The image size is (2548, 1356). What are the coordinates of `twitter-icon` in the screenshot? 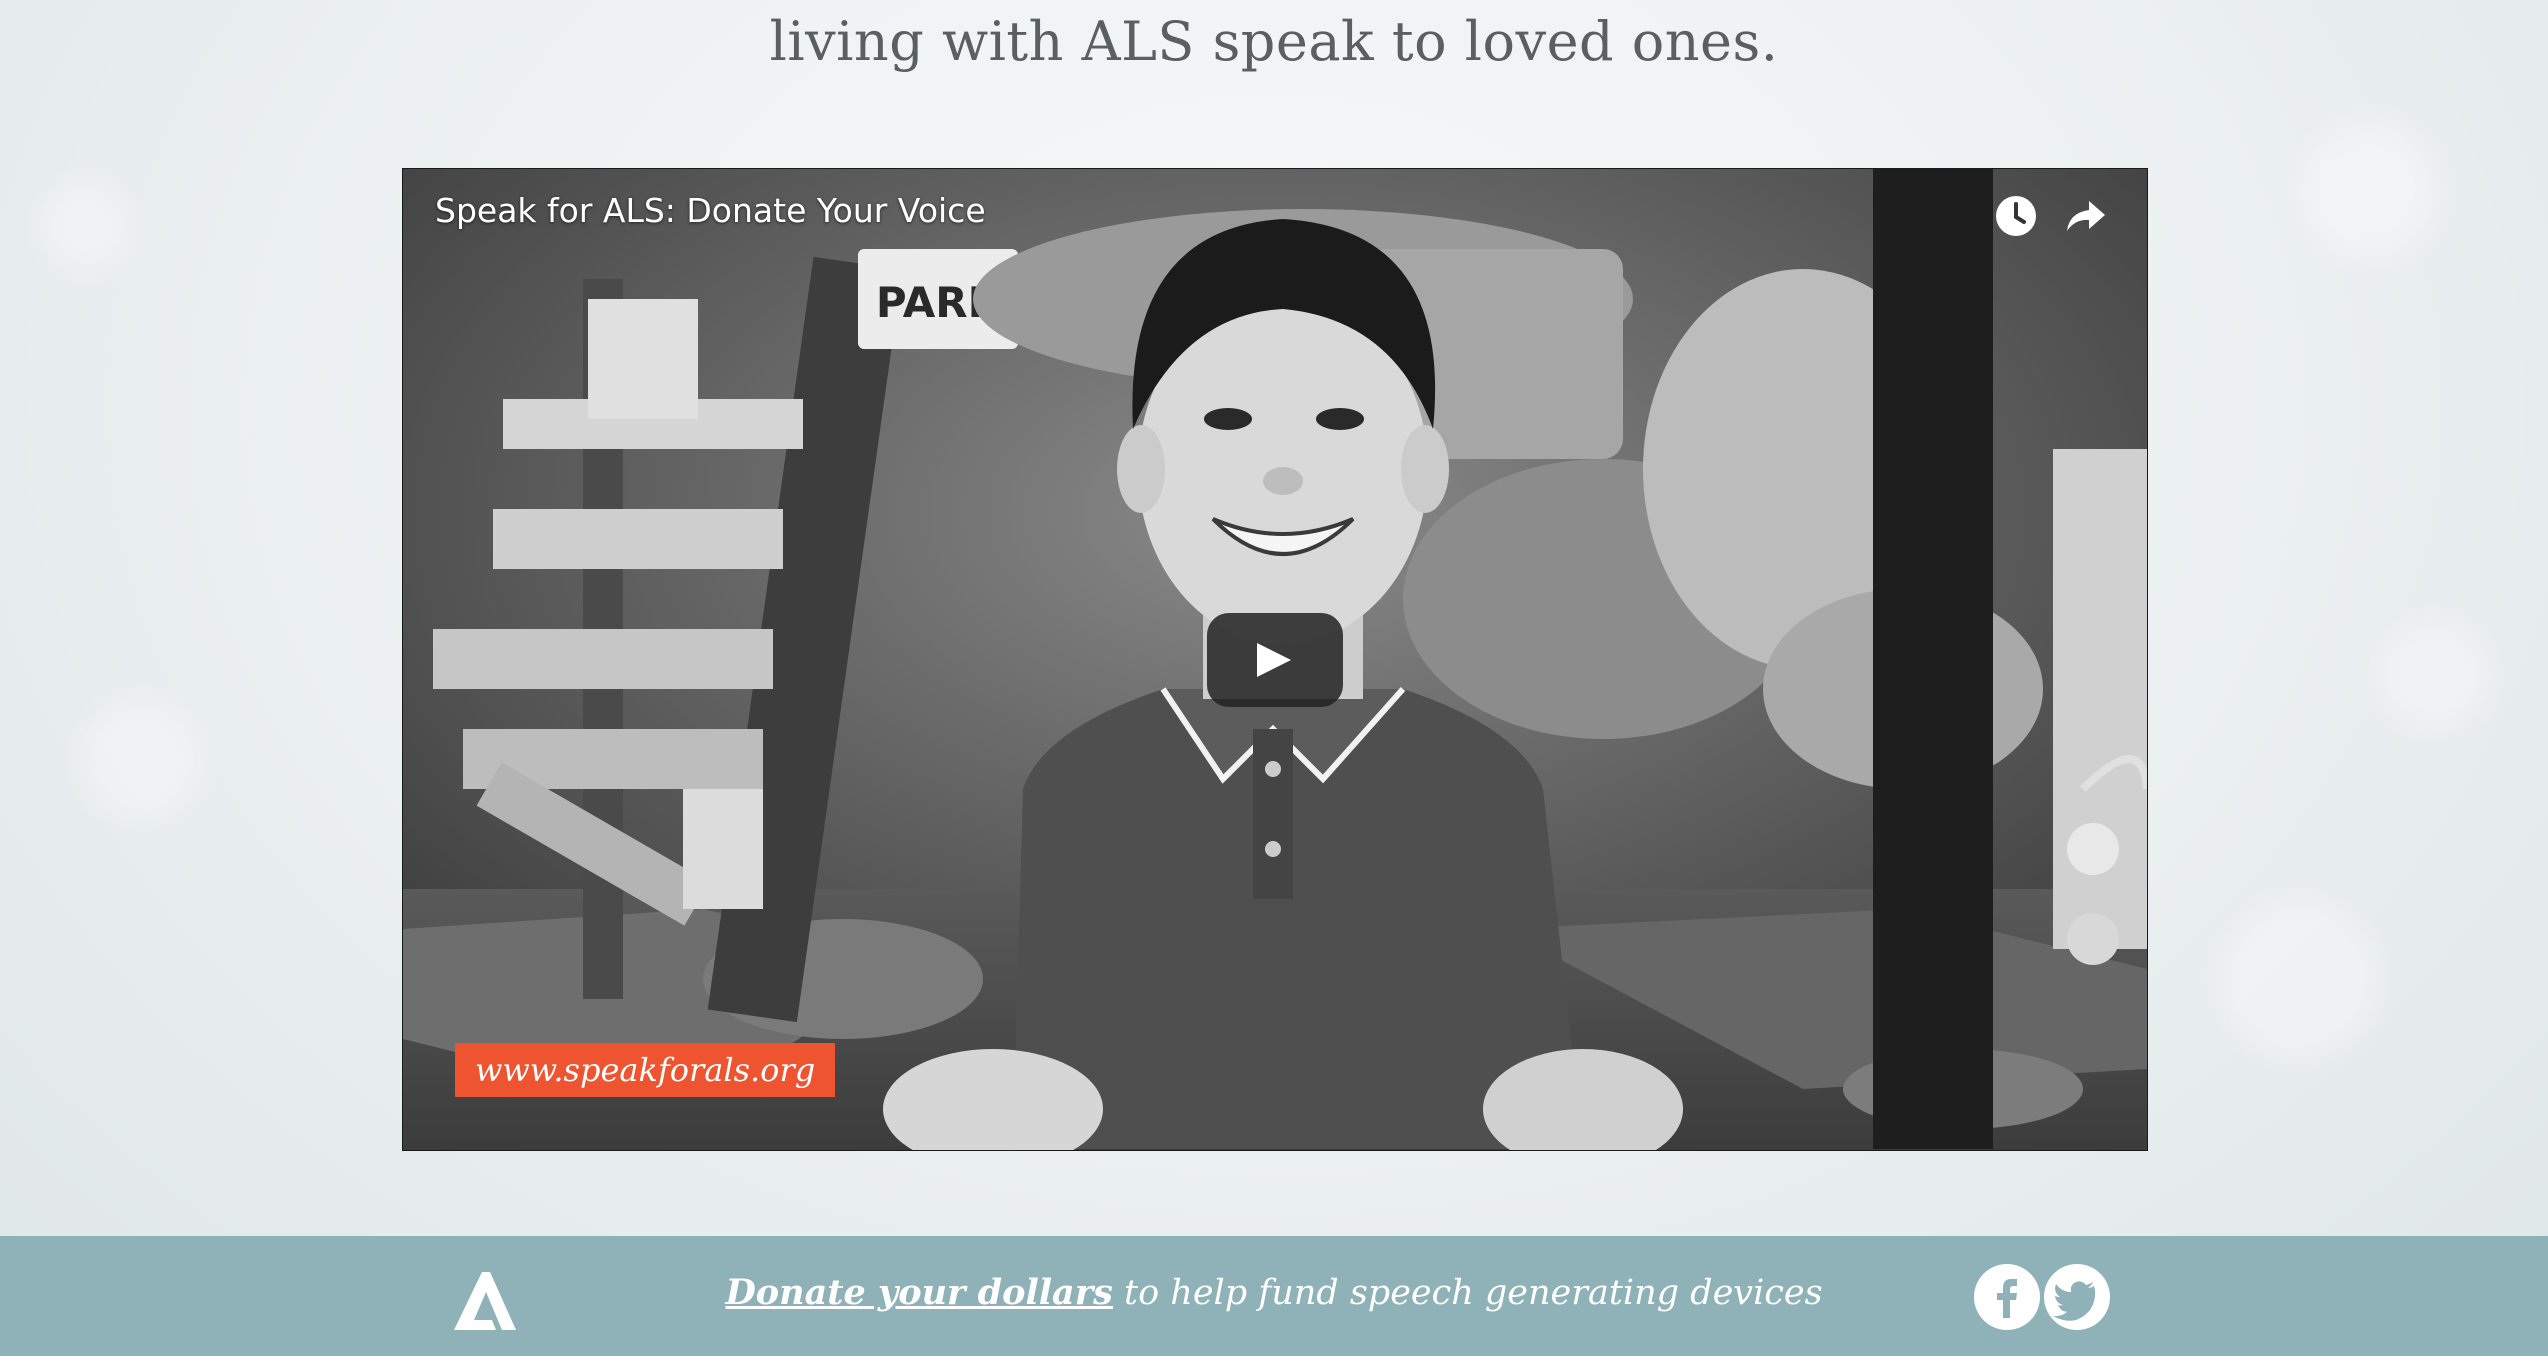 It's located at (2077, 1297).